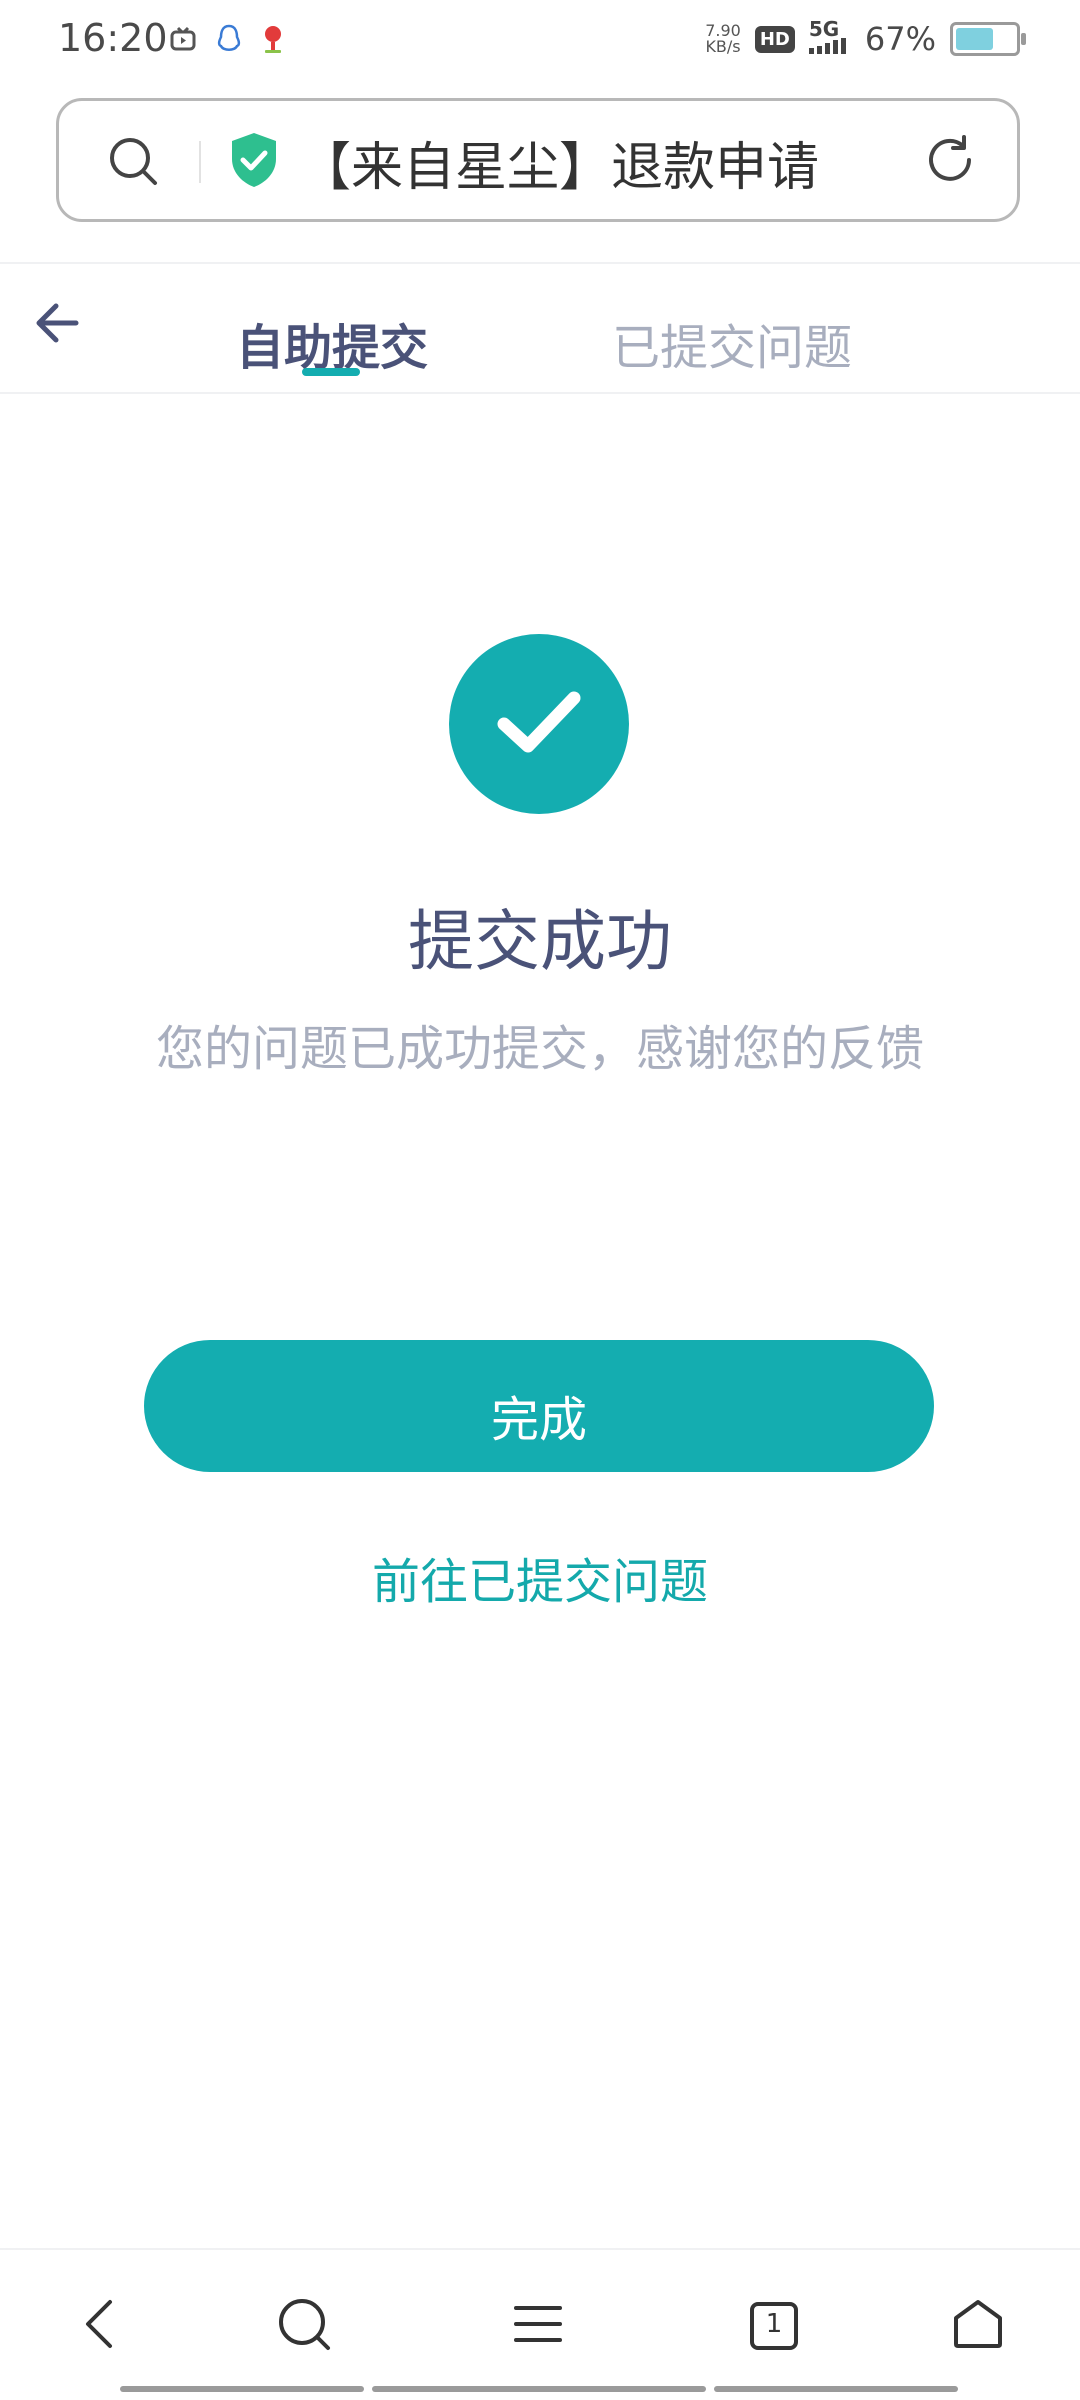  I want to click on browser-bottom-bar: 1, so click(540, 2325).